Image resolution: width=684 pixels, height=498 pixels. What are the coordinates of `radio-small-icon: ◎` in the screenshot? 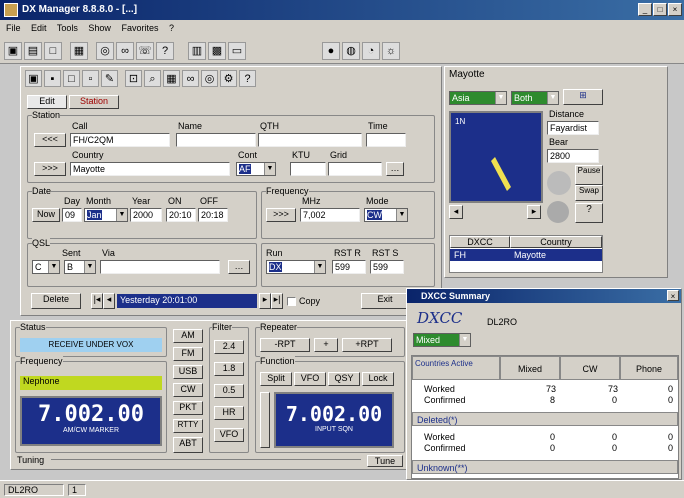 It's located at (209, 78).